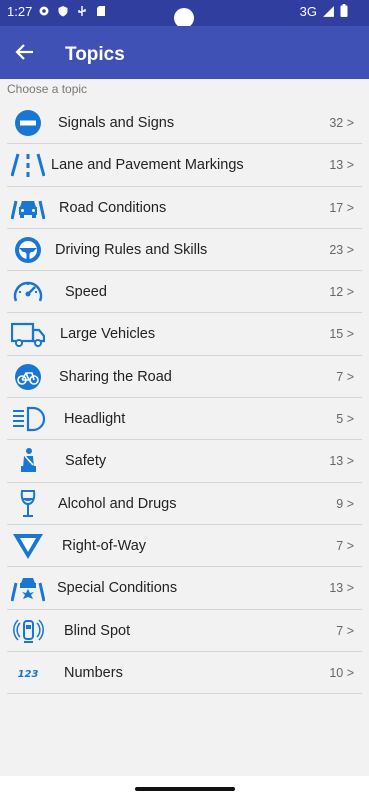  Describe the element at coordinates (28, 165) in the screenshot. I see `lane-markings-icon` at that location.